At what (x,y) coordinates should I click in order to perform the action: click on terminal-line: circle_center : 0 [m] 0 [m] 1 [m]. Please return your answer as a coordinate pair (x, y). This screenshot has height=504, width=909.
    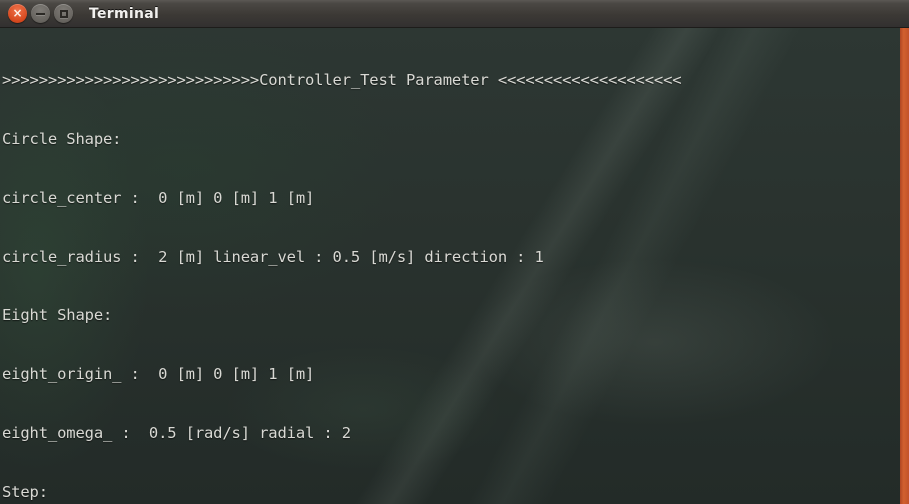
    Looking at the image, I should click on (158, 197).